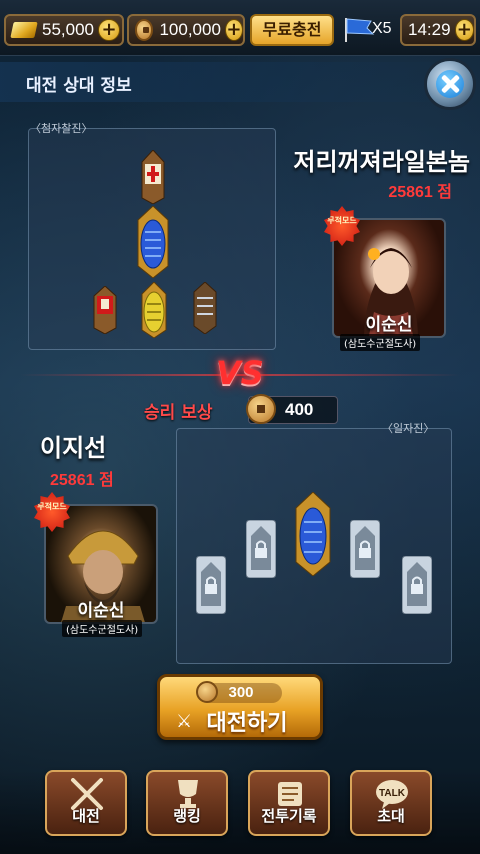 This screenshot has width=480, height=854. What do you see at coordinates (389, 325) in the screenshot?
I see `opponent-hero-name: 이순신` at bounding box center [389, 325].